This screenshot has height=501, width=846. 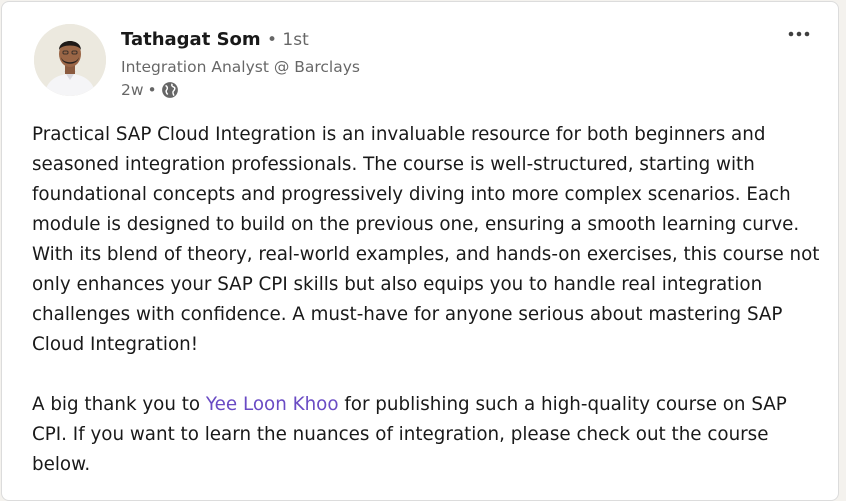 I want to click on author-name-row: Tathagat Som • 1st, so click(x=215, y=39).